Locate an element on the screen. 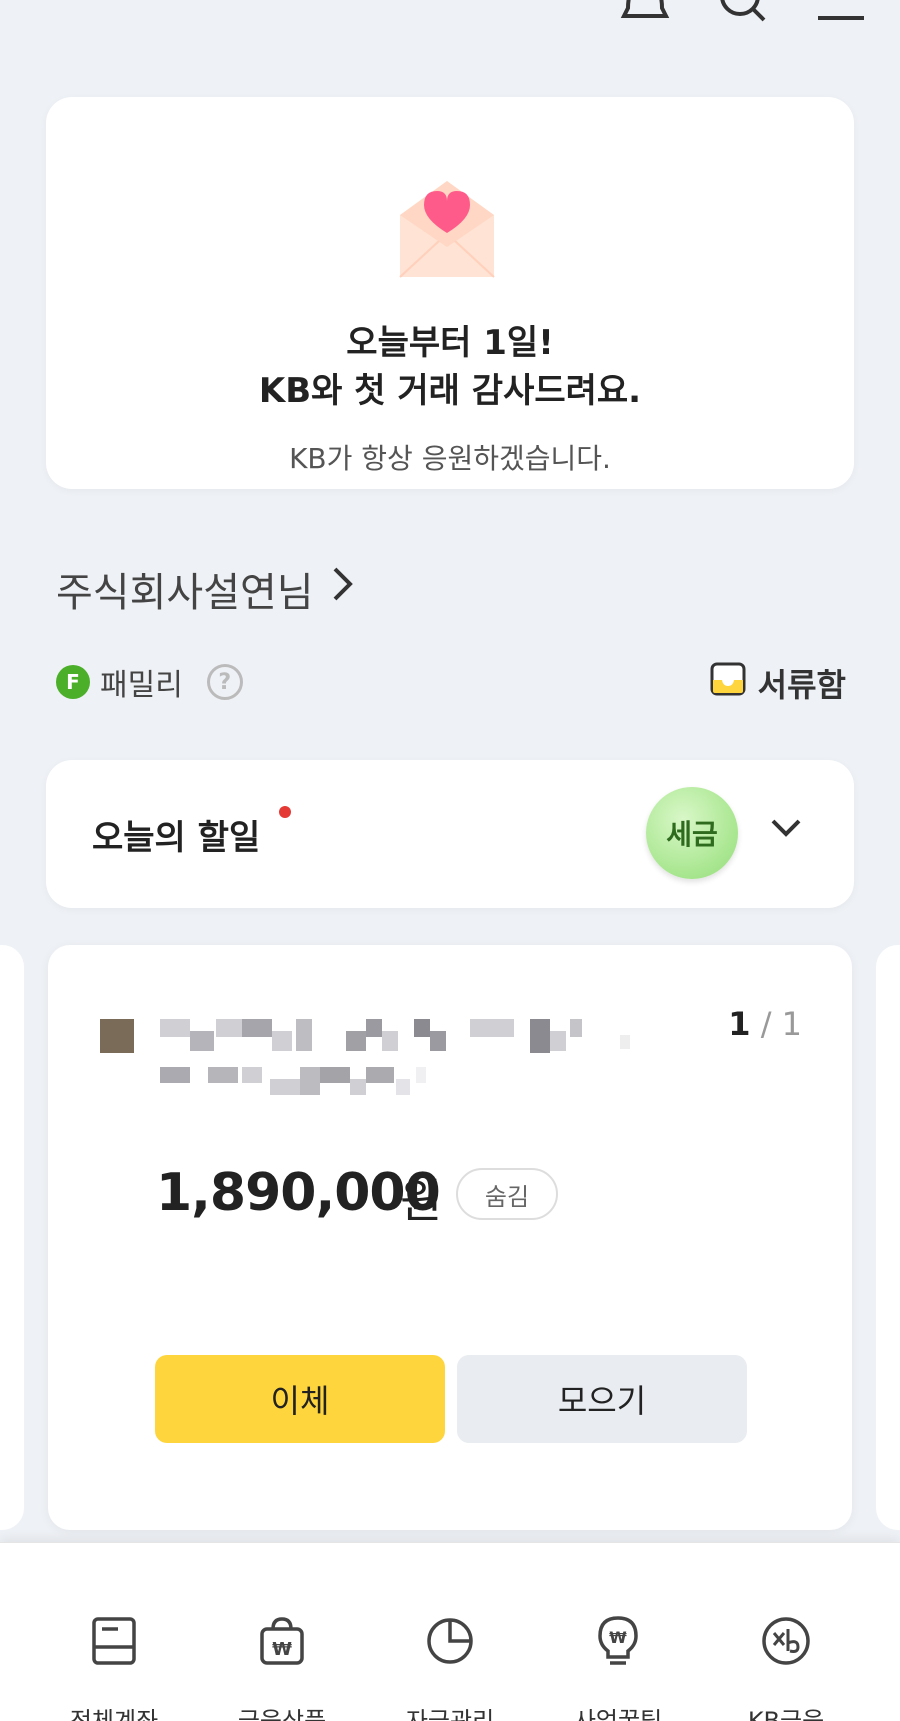  masked-account-info is located at coordinates (400, 1055).